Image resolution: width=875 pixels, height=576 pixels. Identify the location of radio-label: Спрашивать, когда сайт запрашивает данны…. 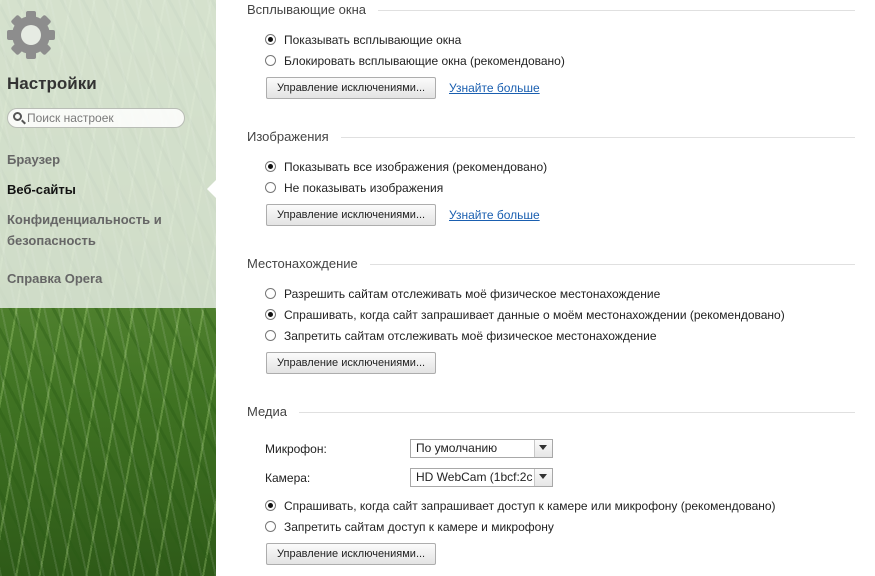
(534, 315).